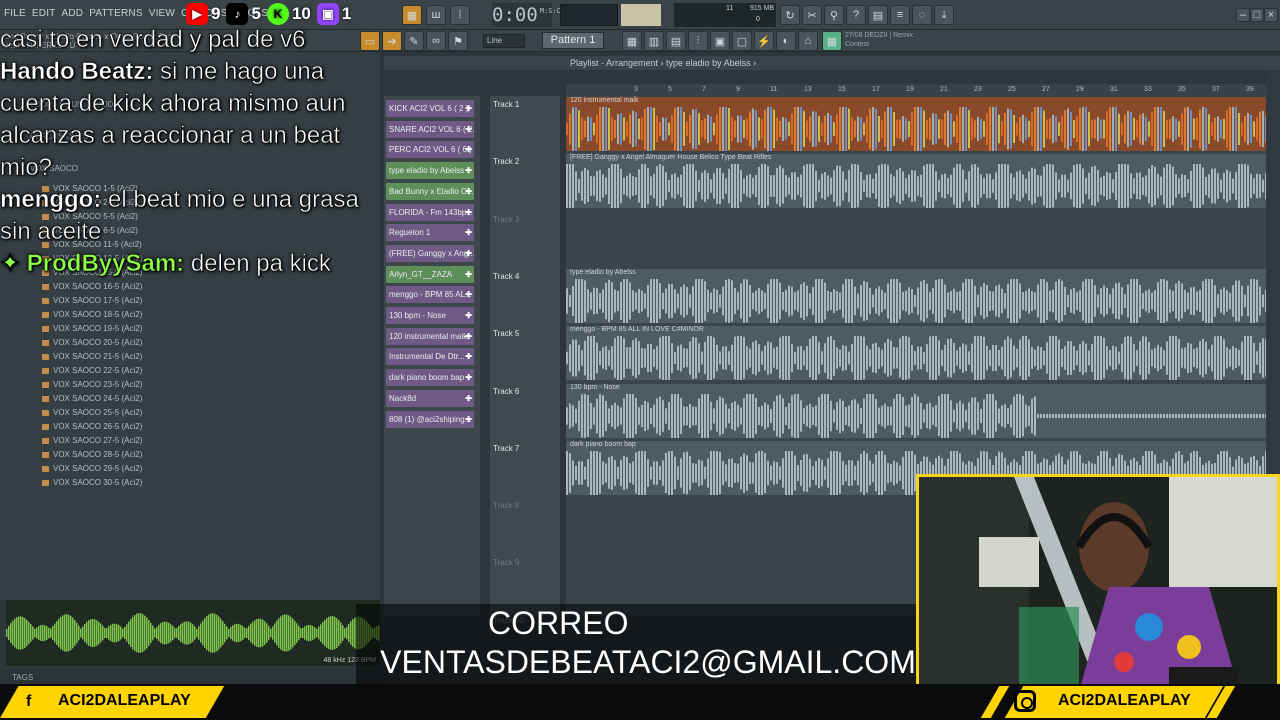  Describe the element at coordinates (720, 41) in the screenshot. I see `browser-icon: ▣` at that location.